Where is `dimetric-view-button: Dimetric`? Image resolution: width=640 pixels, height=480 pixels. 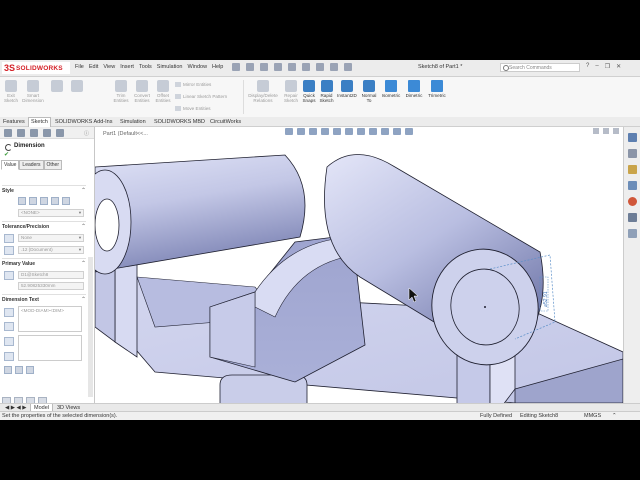 dimetric-view-button: Dimetric is located at coordinates (414, 89).